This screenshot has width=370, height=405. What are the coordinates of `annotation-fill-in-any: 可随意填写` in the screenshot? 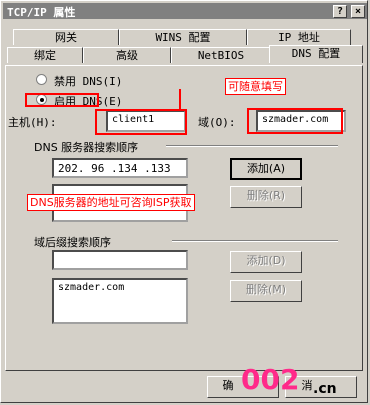 It's located at (255, 86).